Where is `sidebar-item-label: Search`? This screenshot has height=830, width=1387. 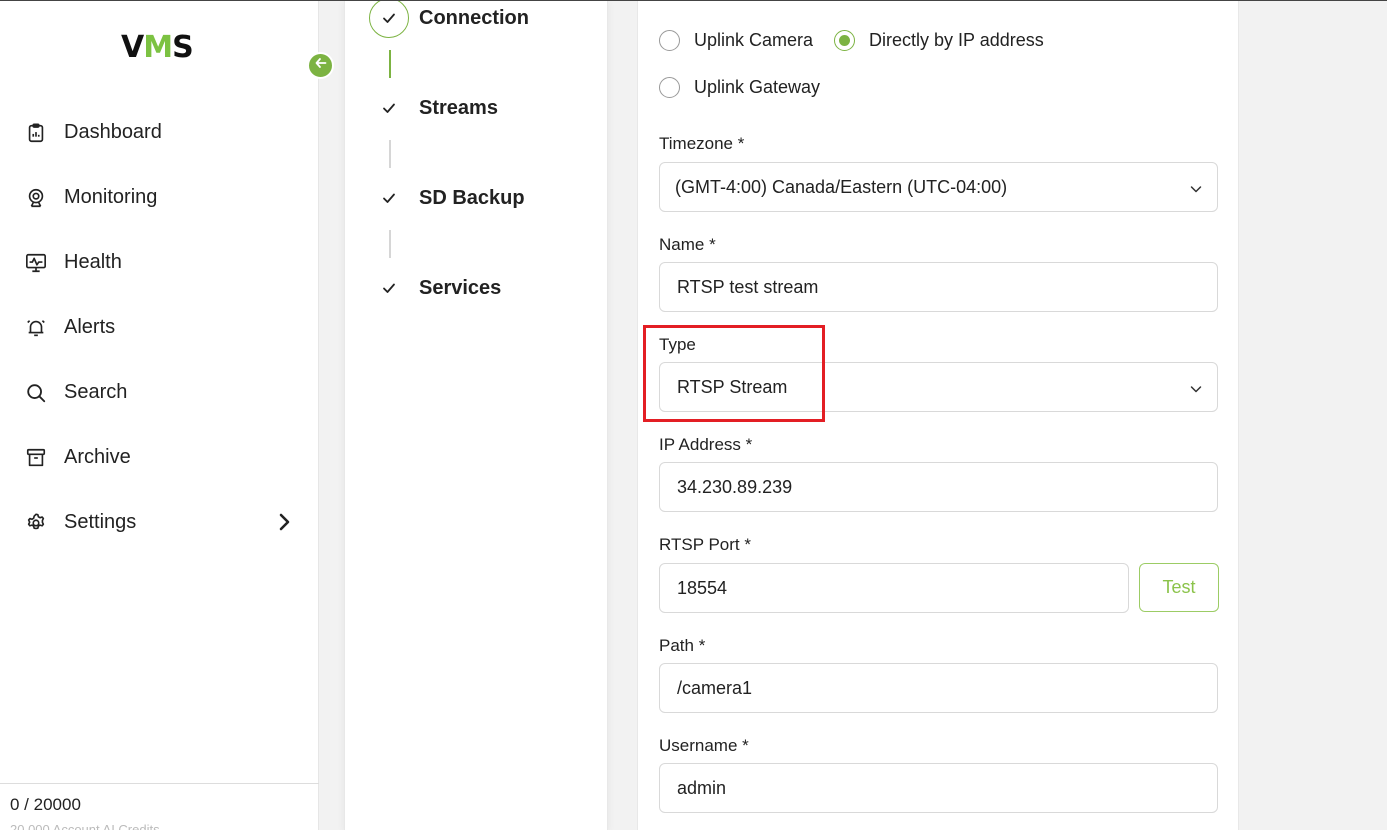
sidebar-item-label: Search is located at coordinates (96, 392).